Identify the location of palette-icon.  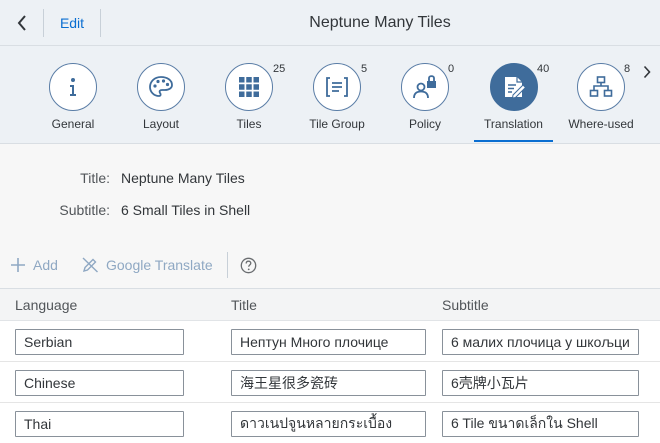
(161, 86).